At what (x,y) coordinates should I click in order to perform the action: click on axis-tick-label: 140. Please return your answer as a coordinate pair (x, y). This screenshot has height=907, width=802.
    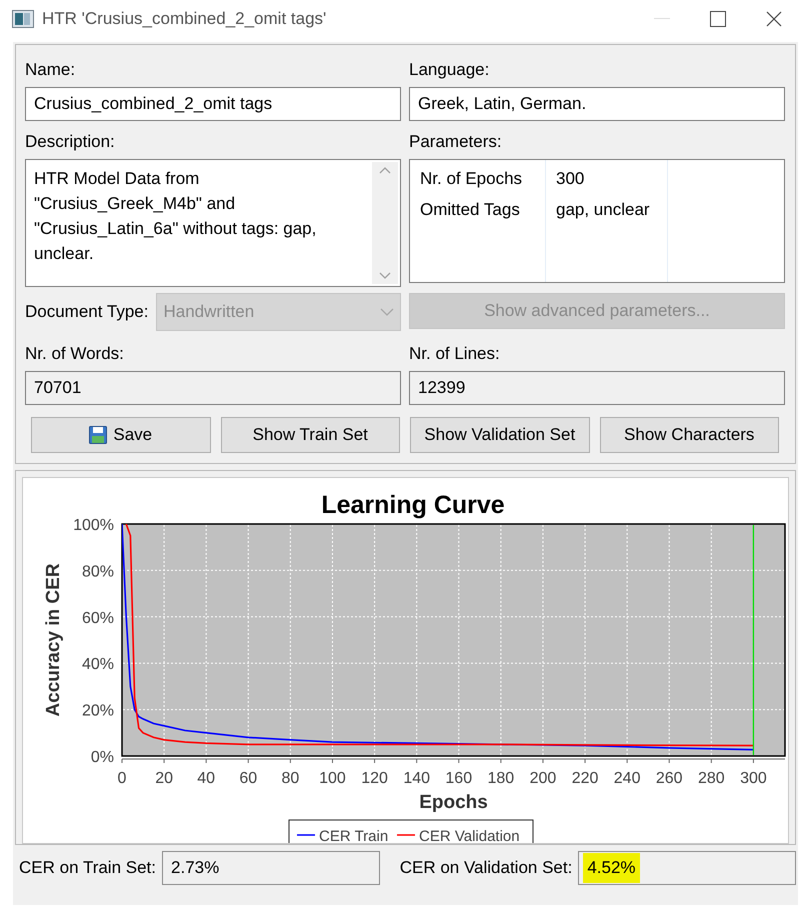
    Looking at the image, I should click on (416, 778).